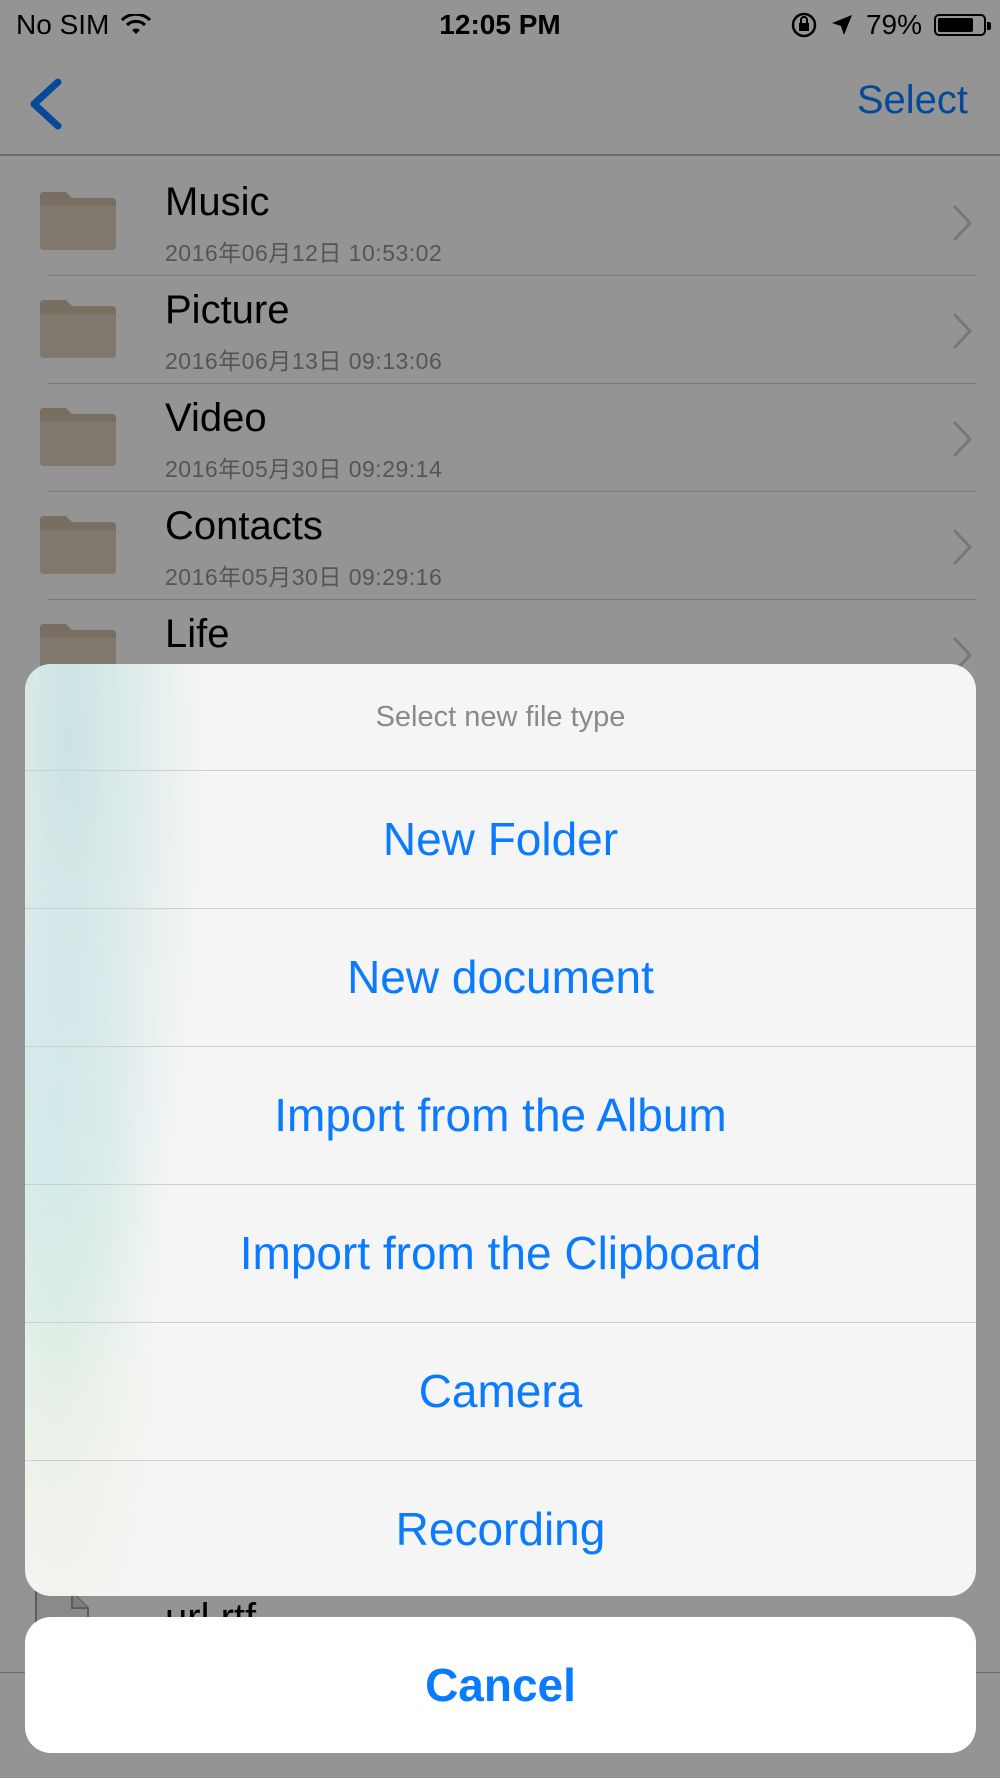  I want to click on new-document-button: New document, so click(500, 978).